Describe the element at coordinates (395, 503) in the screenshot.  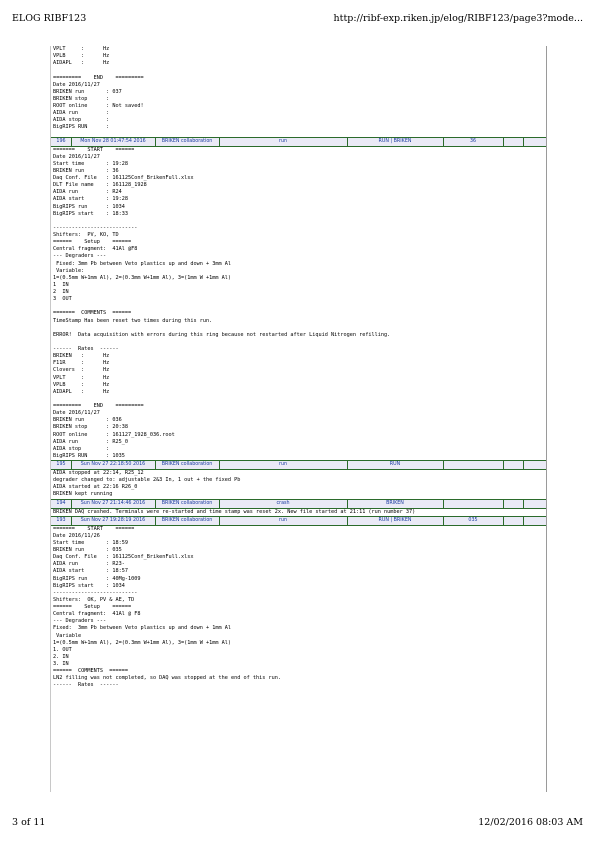
I see `entry-category: BRIKEN` at that location.